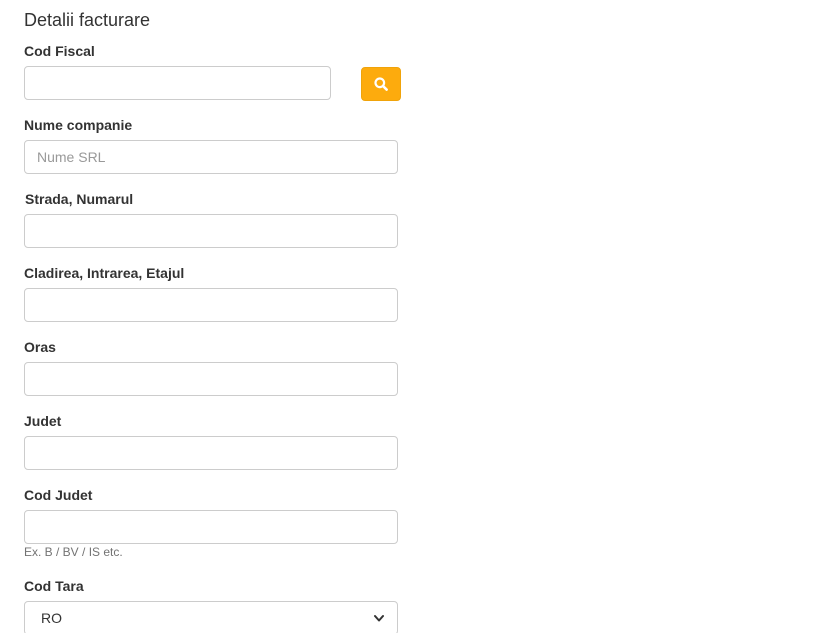  Describe the element at coordinates (211, 453) in the screenshot. I see `judet-input` at that location.